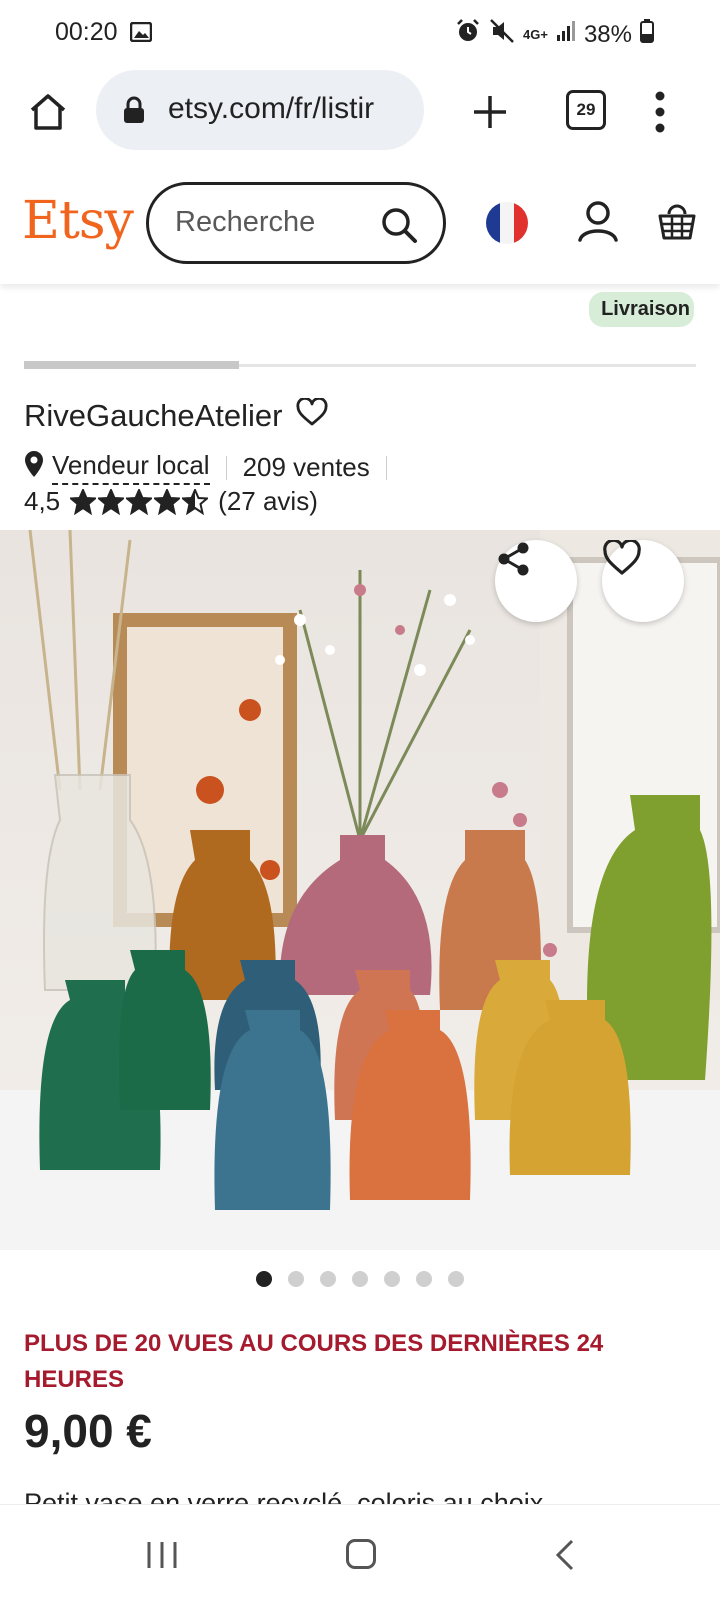 This screenshot has width=720, height=1601. I want to click on rating-value: 4,5, so click(42, 501).